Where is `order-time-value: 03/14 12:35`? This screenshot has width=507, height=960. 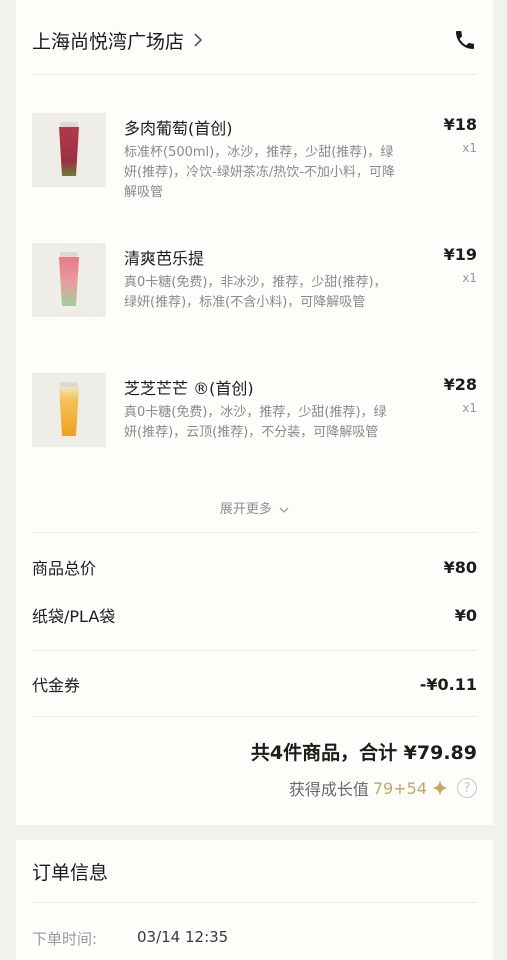 order-time-value: 03/14 12:35 is located at coordinates (183, 937).